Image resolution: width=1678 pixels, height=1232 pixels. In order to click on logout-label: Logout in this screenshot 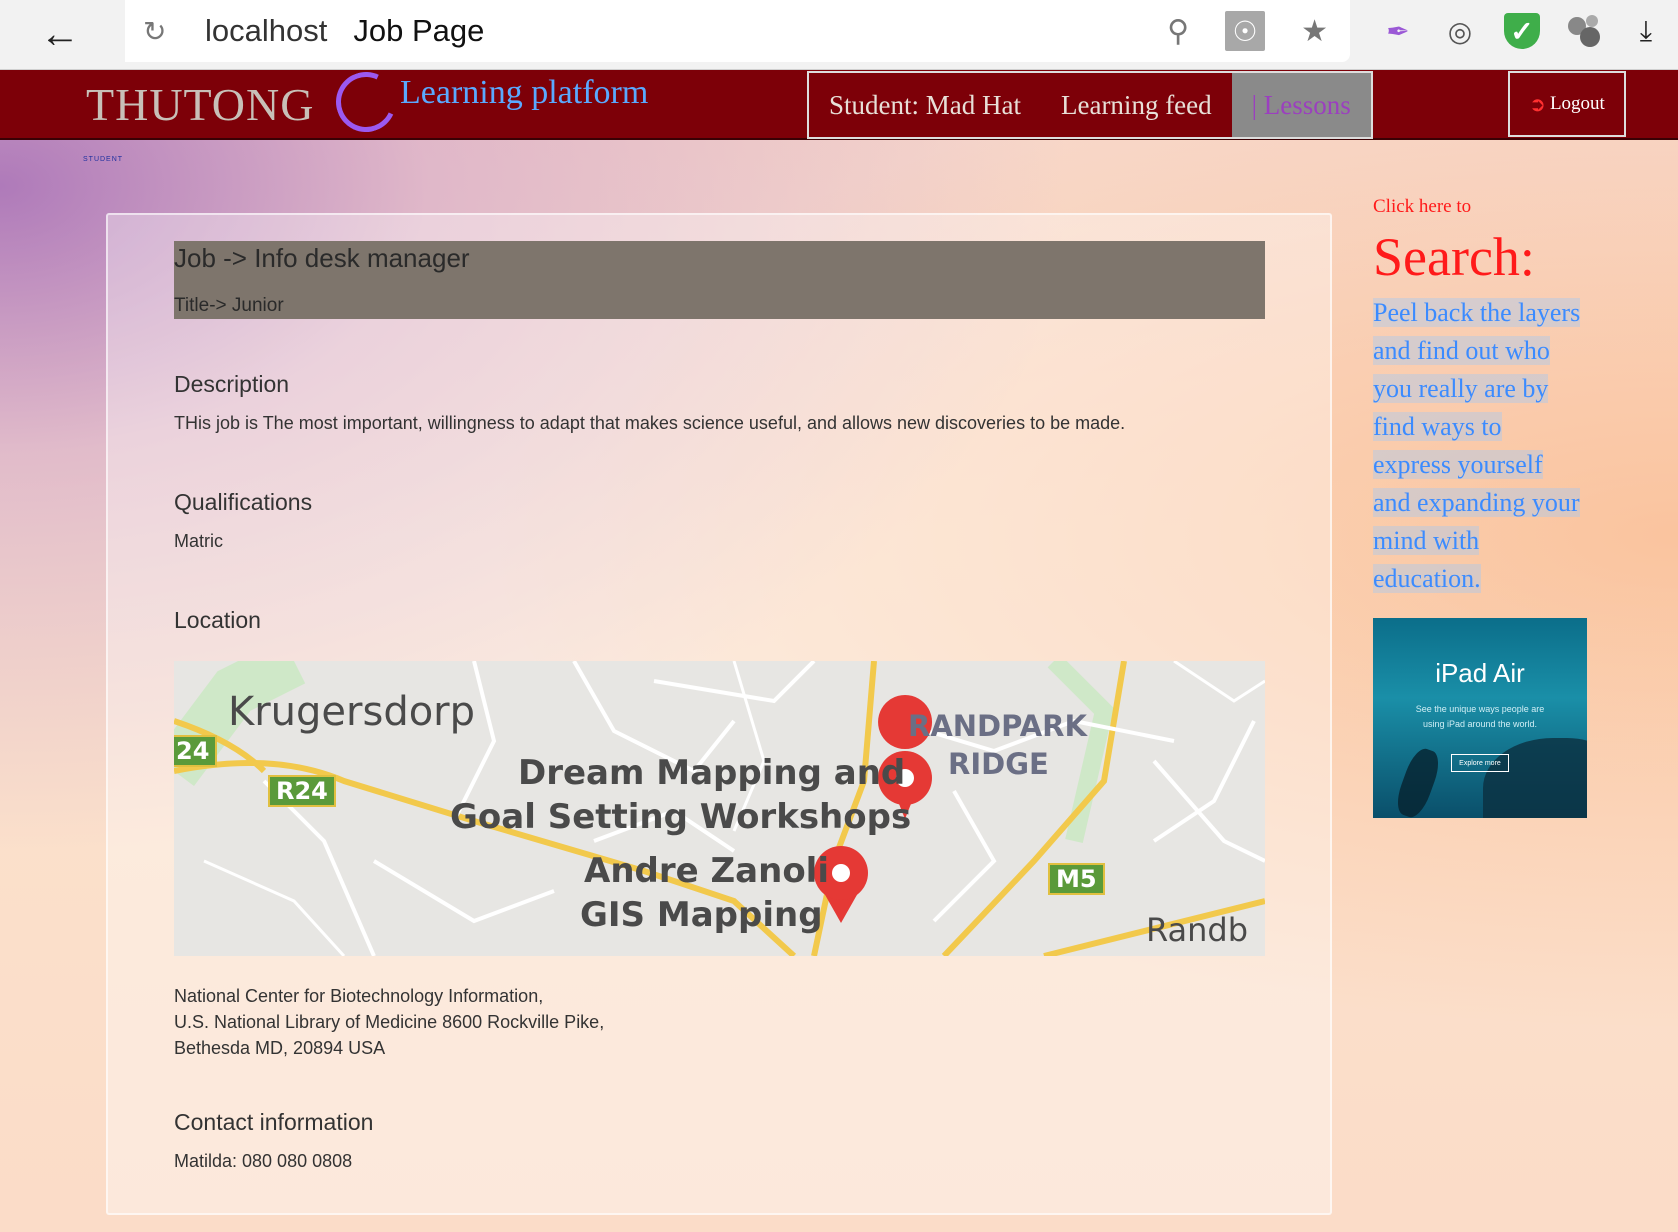, I will do `click(1577, 103)`.